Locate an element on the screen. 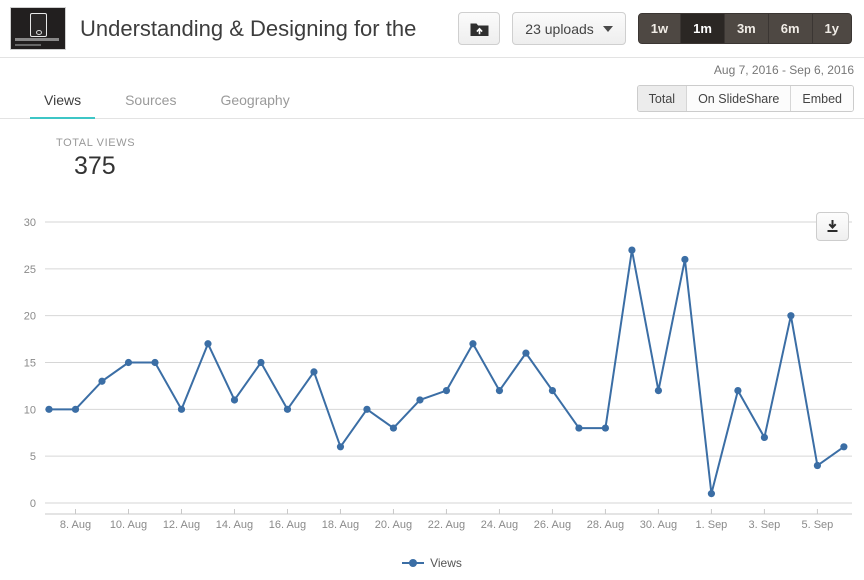 The width and height of the screenshot is (864, 580). thumbnail-subtitle-line is located at coordinates (28, 45).